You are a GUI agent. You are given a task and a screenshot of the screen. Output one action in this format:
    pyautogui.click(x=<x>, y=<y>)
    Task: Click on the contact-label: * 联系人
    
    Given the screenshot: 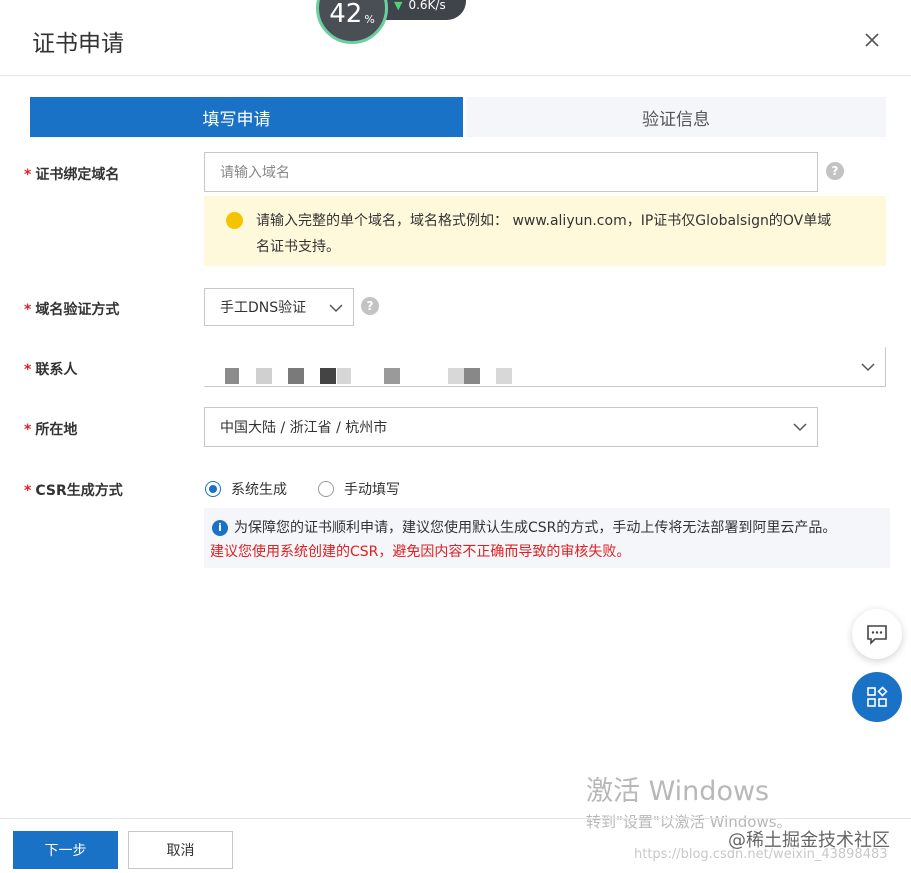 What is the action you would take?
    pyautogui.click(x=50, y=369)
    